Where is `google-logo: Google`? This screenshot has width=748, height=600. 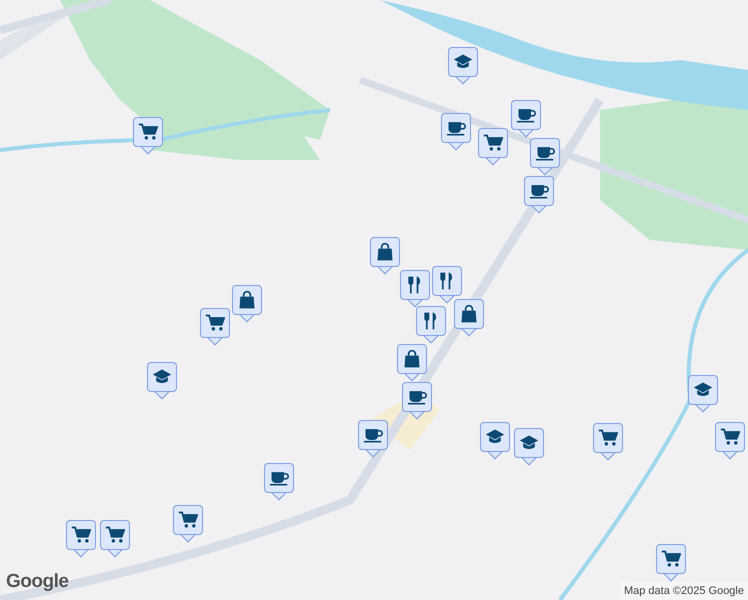 google-logo: Google is located at coordinates (37, 582).